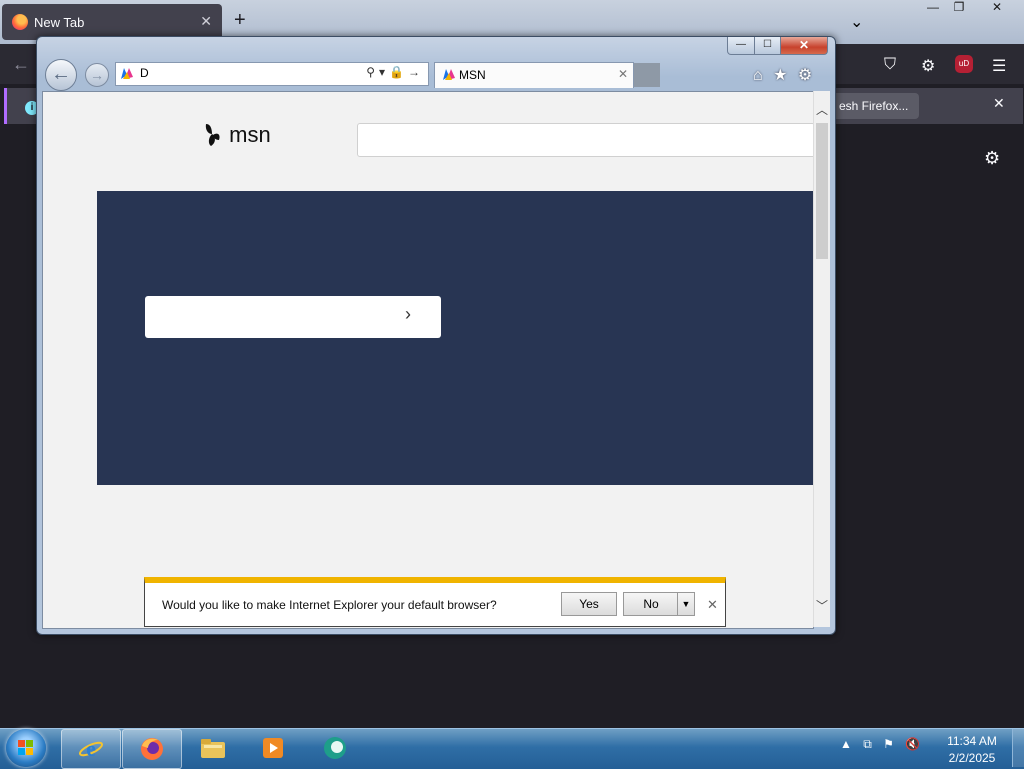 This screenshot has width=1024, height=769. What do you see at coordinates (686, 604) in the screenshot?
I see `no-options-dropdown-icon: ▼` at bounding box center [686, 604].